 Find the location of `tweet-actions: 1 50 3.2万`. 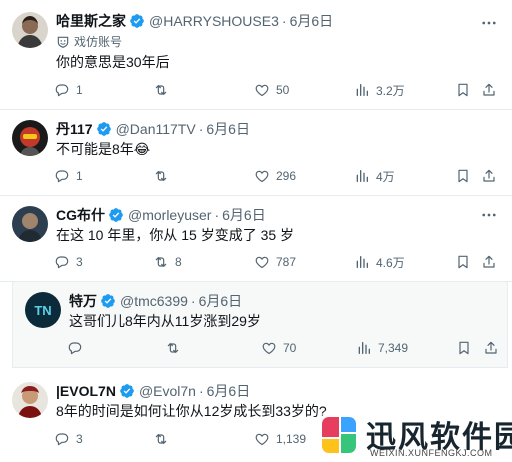

tweet-actions: 1 50 3.2万 is located at coordinates (256, 90).